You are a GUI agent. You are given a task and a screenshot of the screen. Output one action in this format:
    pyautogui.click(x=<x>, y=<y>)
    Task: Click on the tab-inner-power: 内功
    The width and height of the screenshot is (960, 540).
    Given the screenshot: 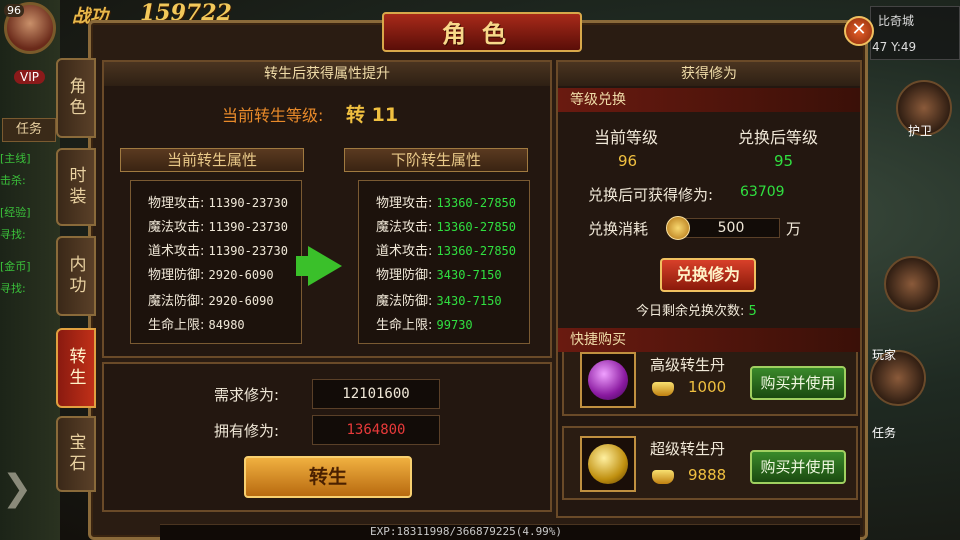 What is the action you would take?
    pyautogui.click(x=76, y=276)
    